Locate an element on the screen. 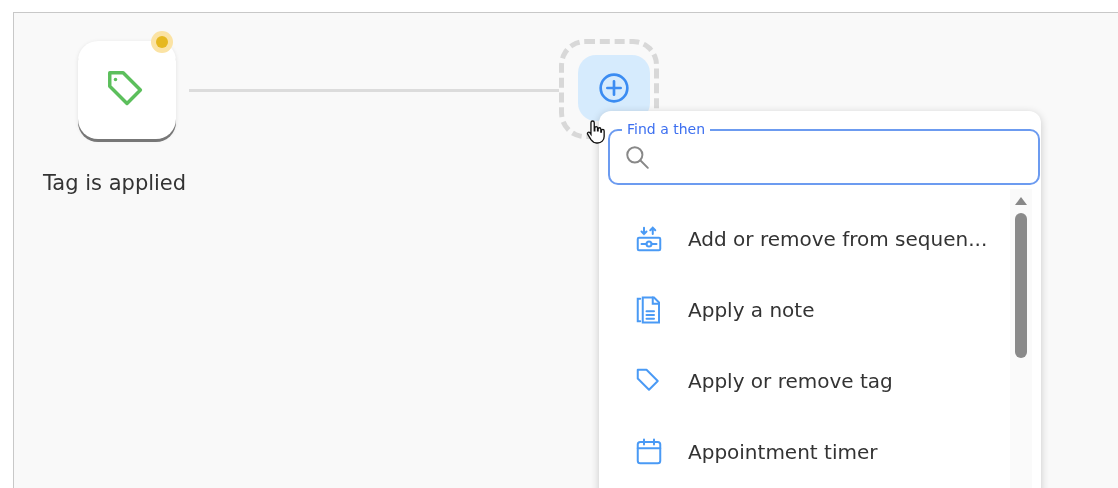 The height and width of the screenshot is (488, 1118). plus-circle-icon is located at coordinates (614, 88).